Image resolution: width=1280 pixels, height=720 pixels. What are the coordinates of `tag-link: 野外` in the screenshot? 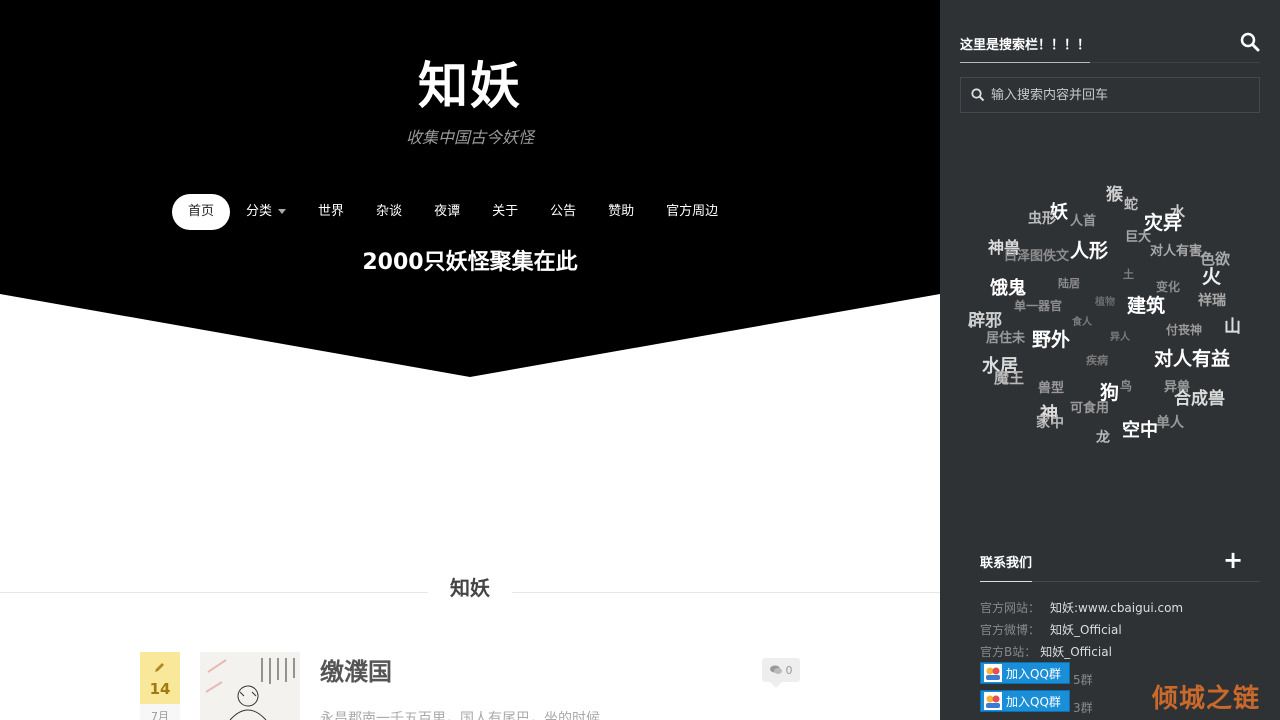 It's located at (1051, 338).